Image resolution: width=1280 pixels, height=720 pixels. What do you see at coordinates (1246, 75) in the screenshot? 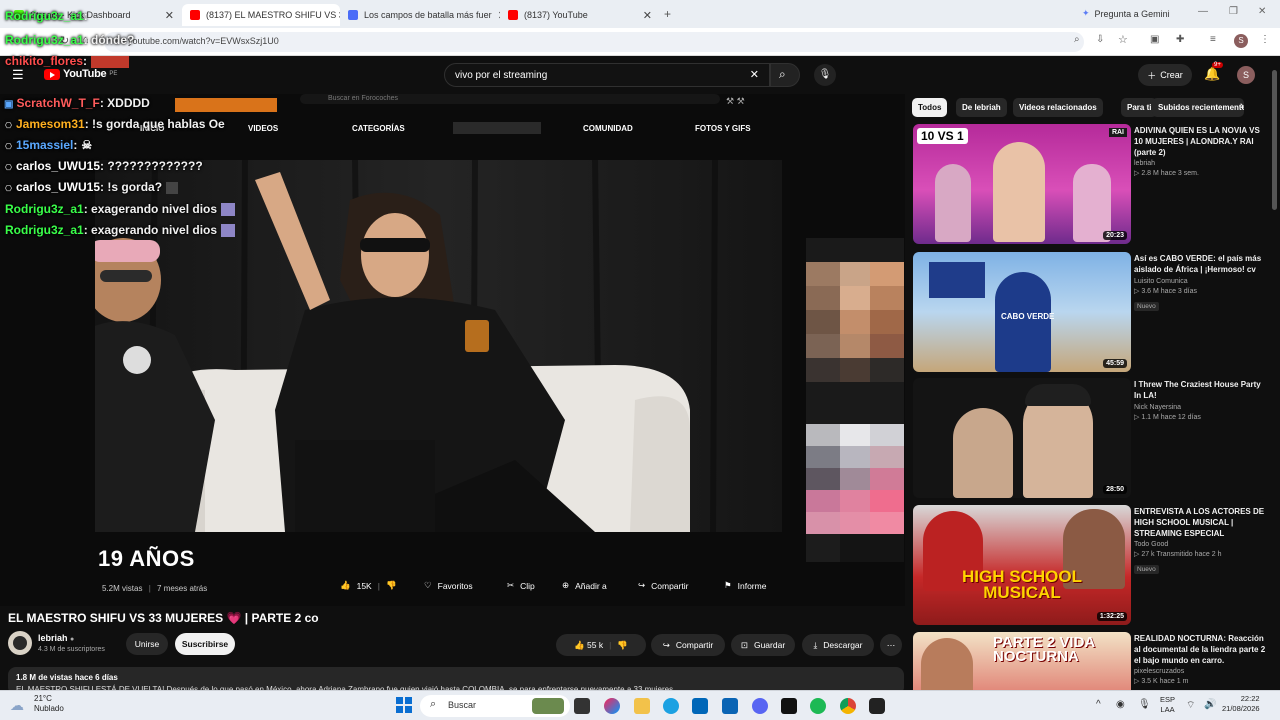
I see `account-avatar: S` at bounding box center [1246, 75].